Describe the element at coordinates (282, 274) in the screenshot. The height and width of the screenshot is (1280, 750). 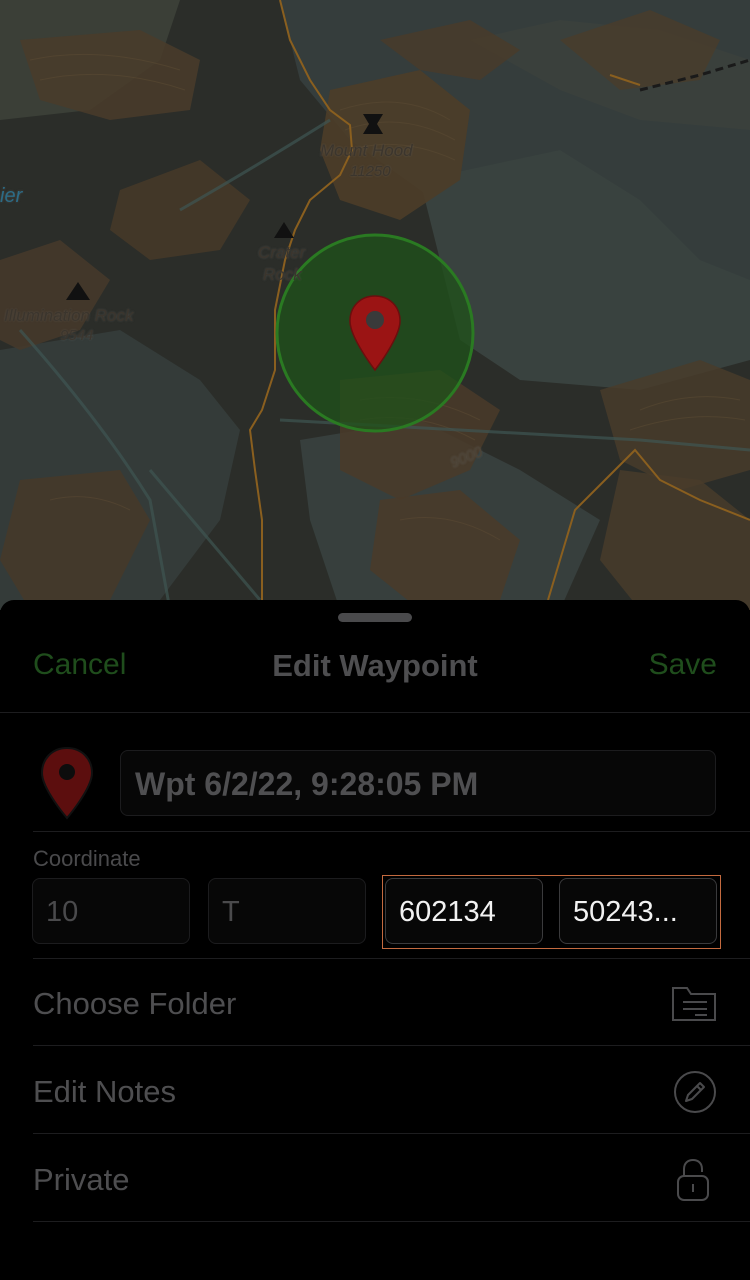
I see `map-label-crater-rock-2: Rock` at that location.